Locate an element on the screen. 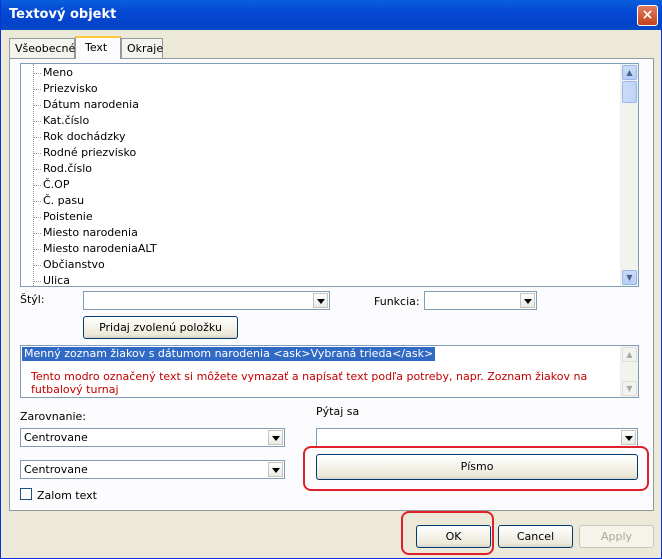 The height and width of the screenshot is (559, 662). add-item-button: Pridaj zvolenú položku is located at coordinates (160, 327).